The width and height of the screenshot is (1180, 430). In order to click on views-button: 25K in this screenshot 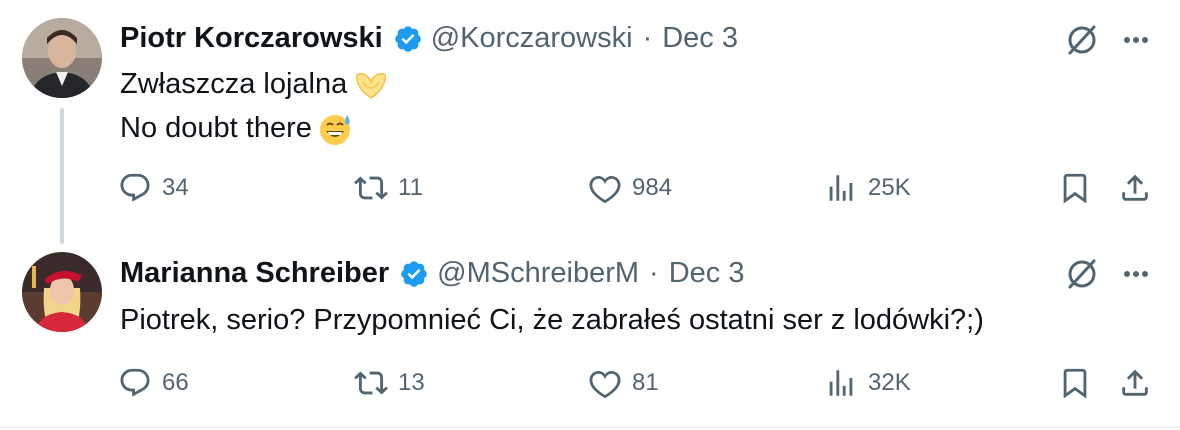, I will do `click(867, 188)`.